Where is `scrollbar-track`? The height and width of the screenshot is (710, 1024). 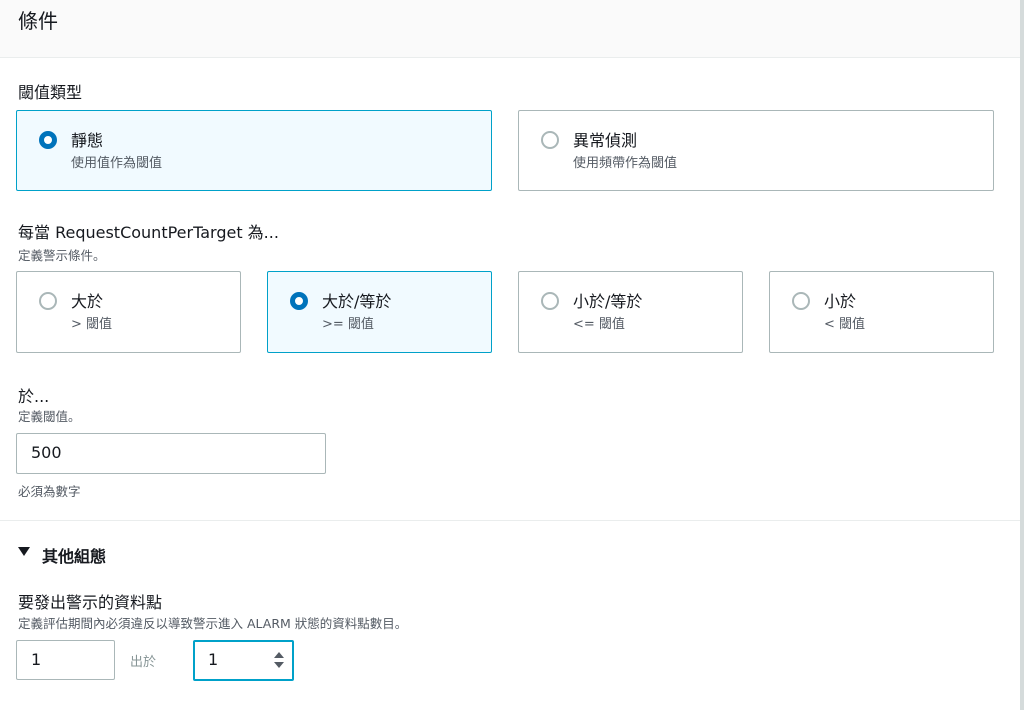 scrollbar-track is located at coordinates (1022, 355).